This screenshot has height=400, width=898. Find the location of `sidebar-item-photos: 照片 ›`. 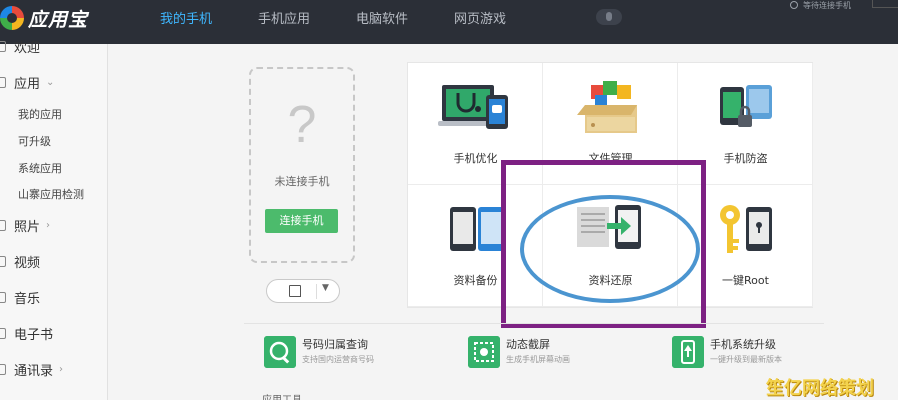

sidebar-item-photos: 照片 › is located at coordinates (25, 225).